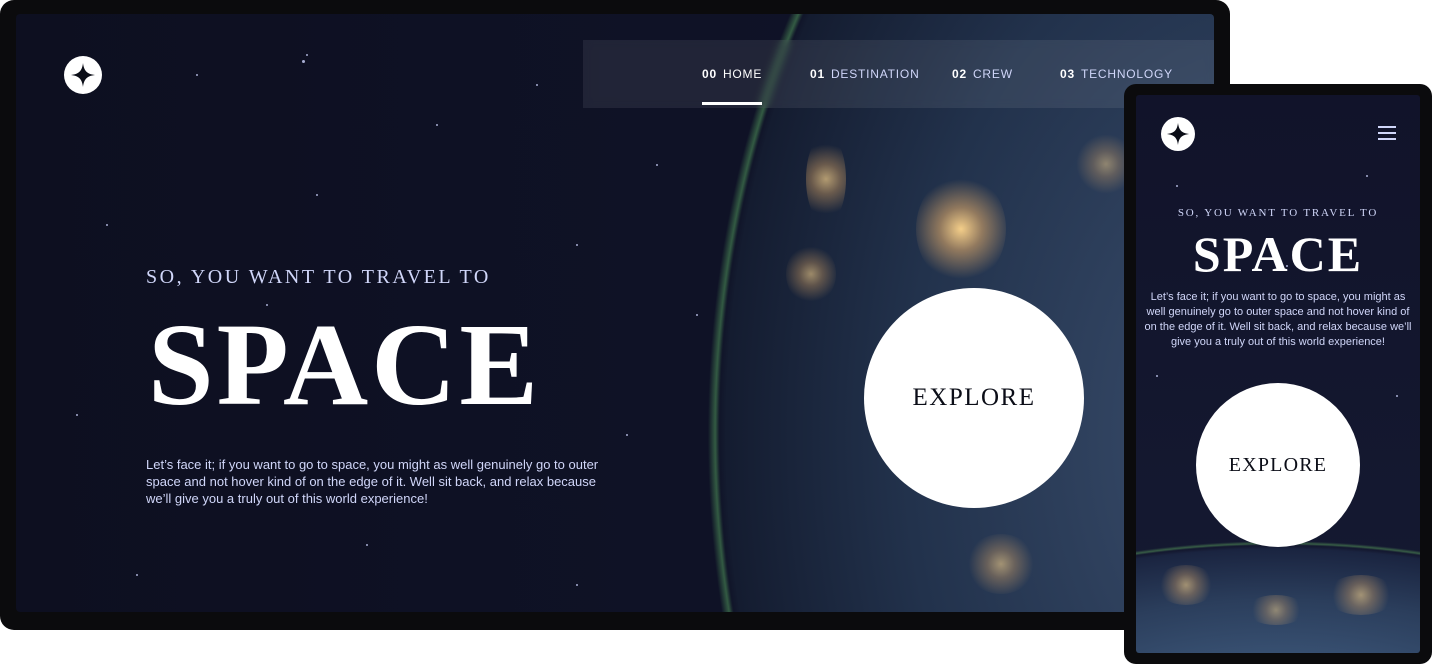 The width and height of the screenshot is (1432, 664). Describe the element at coordinates (817, 74) in the screenshot. I see `nav-number: 01` at that location.